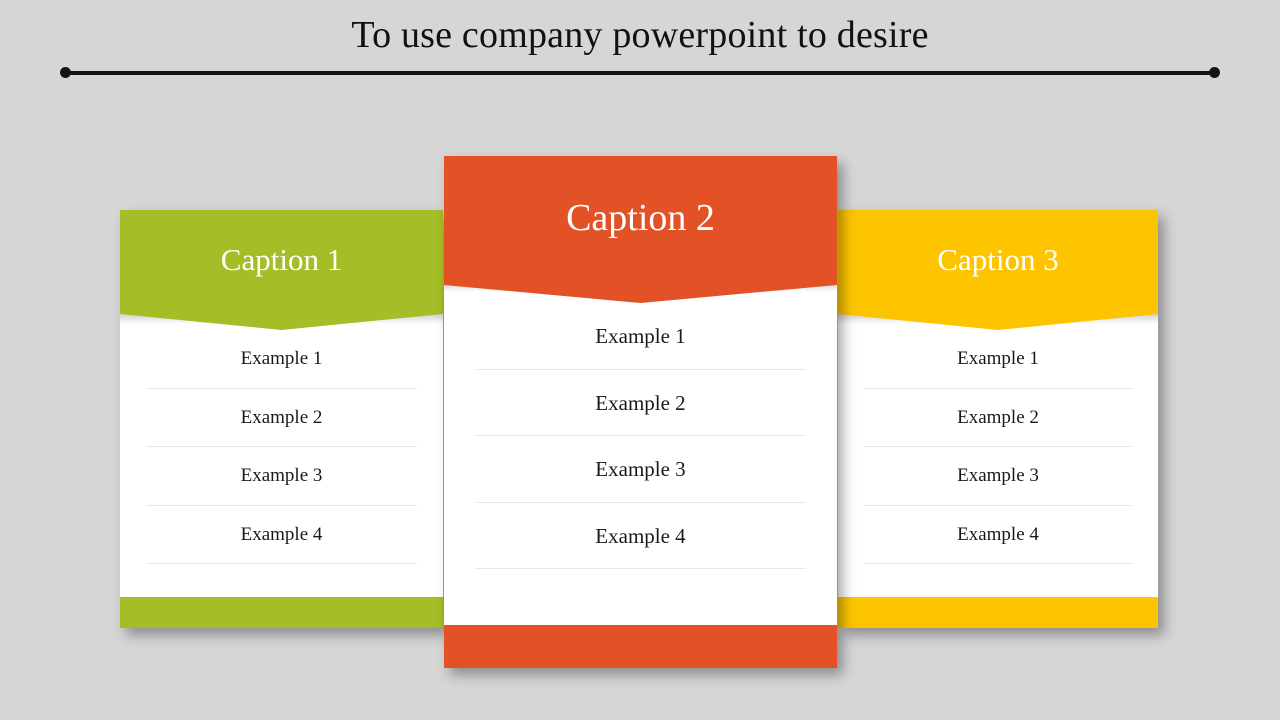 This screenshot has width=1280, height=720. Describe the element at coordinates (640, 35) in the screenshot. I see `page-title: To use company powerpoint to desire` at that location.